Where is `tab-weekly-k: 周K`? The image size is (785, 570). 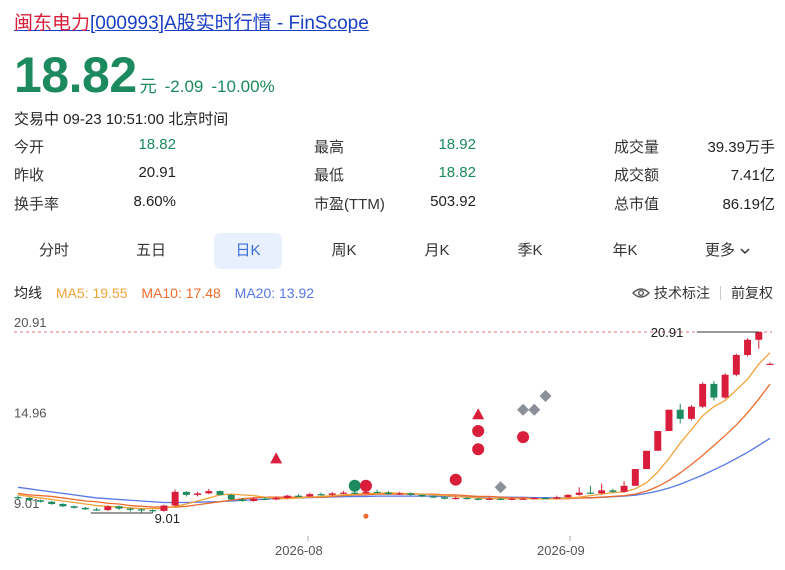
tab-weekly-k: 周K is located at coordinates (344, 251).